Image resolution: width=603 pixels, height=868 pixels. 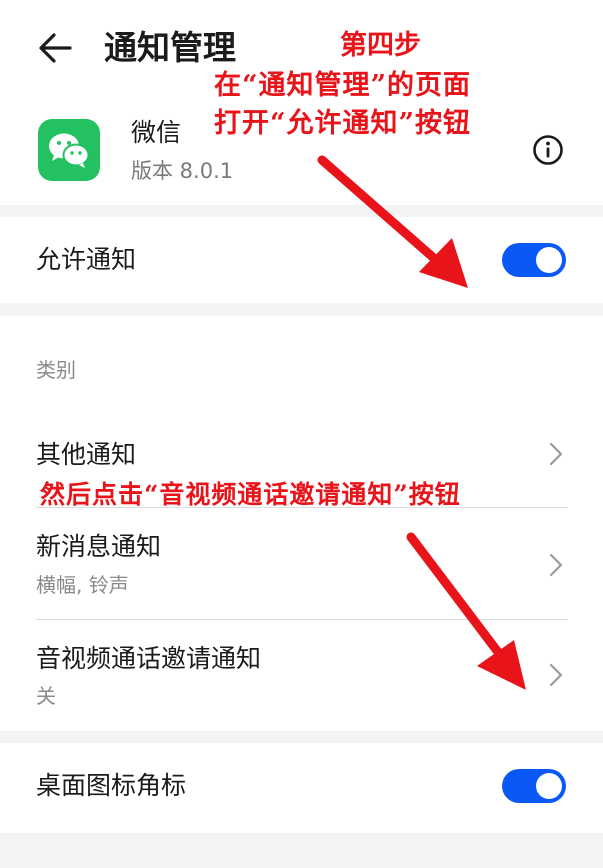 What do you see at coordinates (534, 260) in the screenshot?
I see `allow-notification-toggle` at bounding box center [534, 260].